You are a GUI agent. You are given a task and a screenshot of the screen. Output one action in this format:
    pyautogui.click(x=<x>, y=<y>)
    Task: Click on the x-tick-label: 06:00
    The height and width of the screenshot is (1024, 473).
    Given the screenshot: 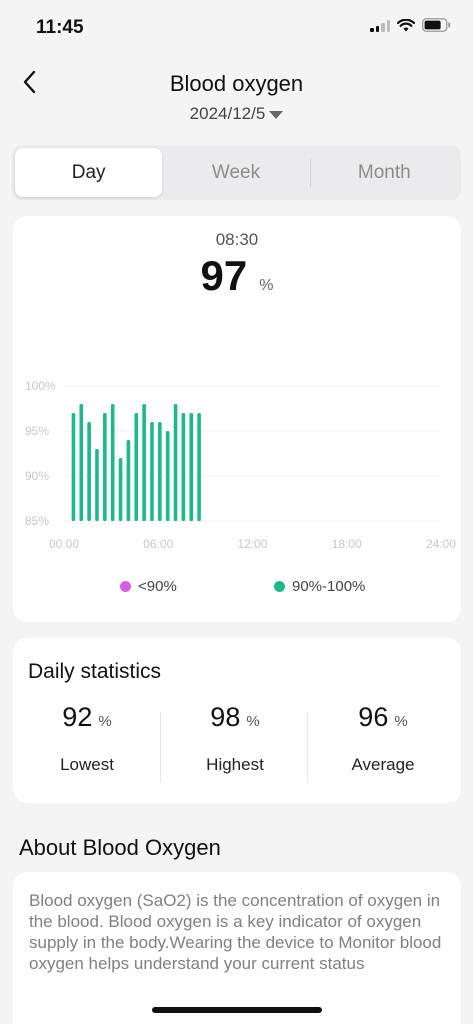 What is the action you would take?
    pyautogui.click(x=158, y=544)
    